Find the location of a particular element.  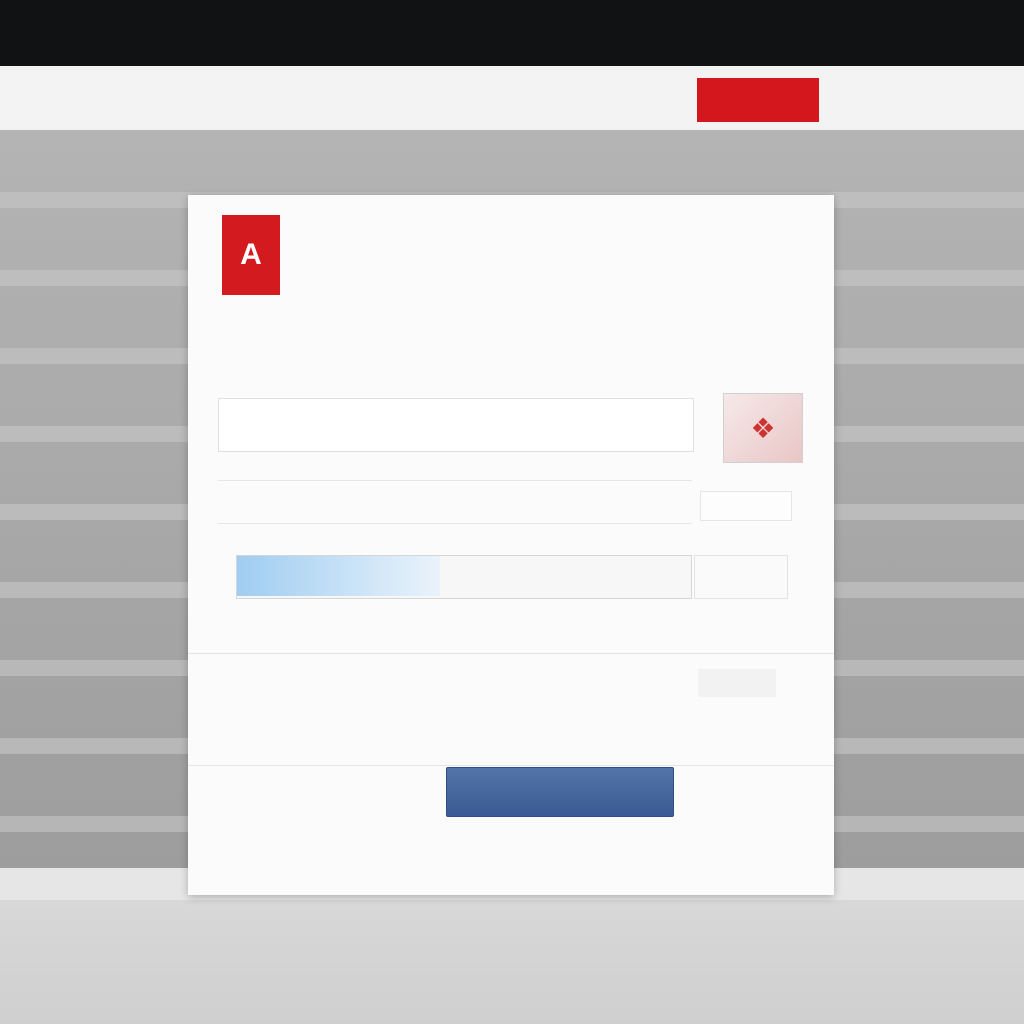

document-thumbnail: ❖ is located at coordinates (763, 428).